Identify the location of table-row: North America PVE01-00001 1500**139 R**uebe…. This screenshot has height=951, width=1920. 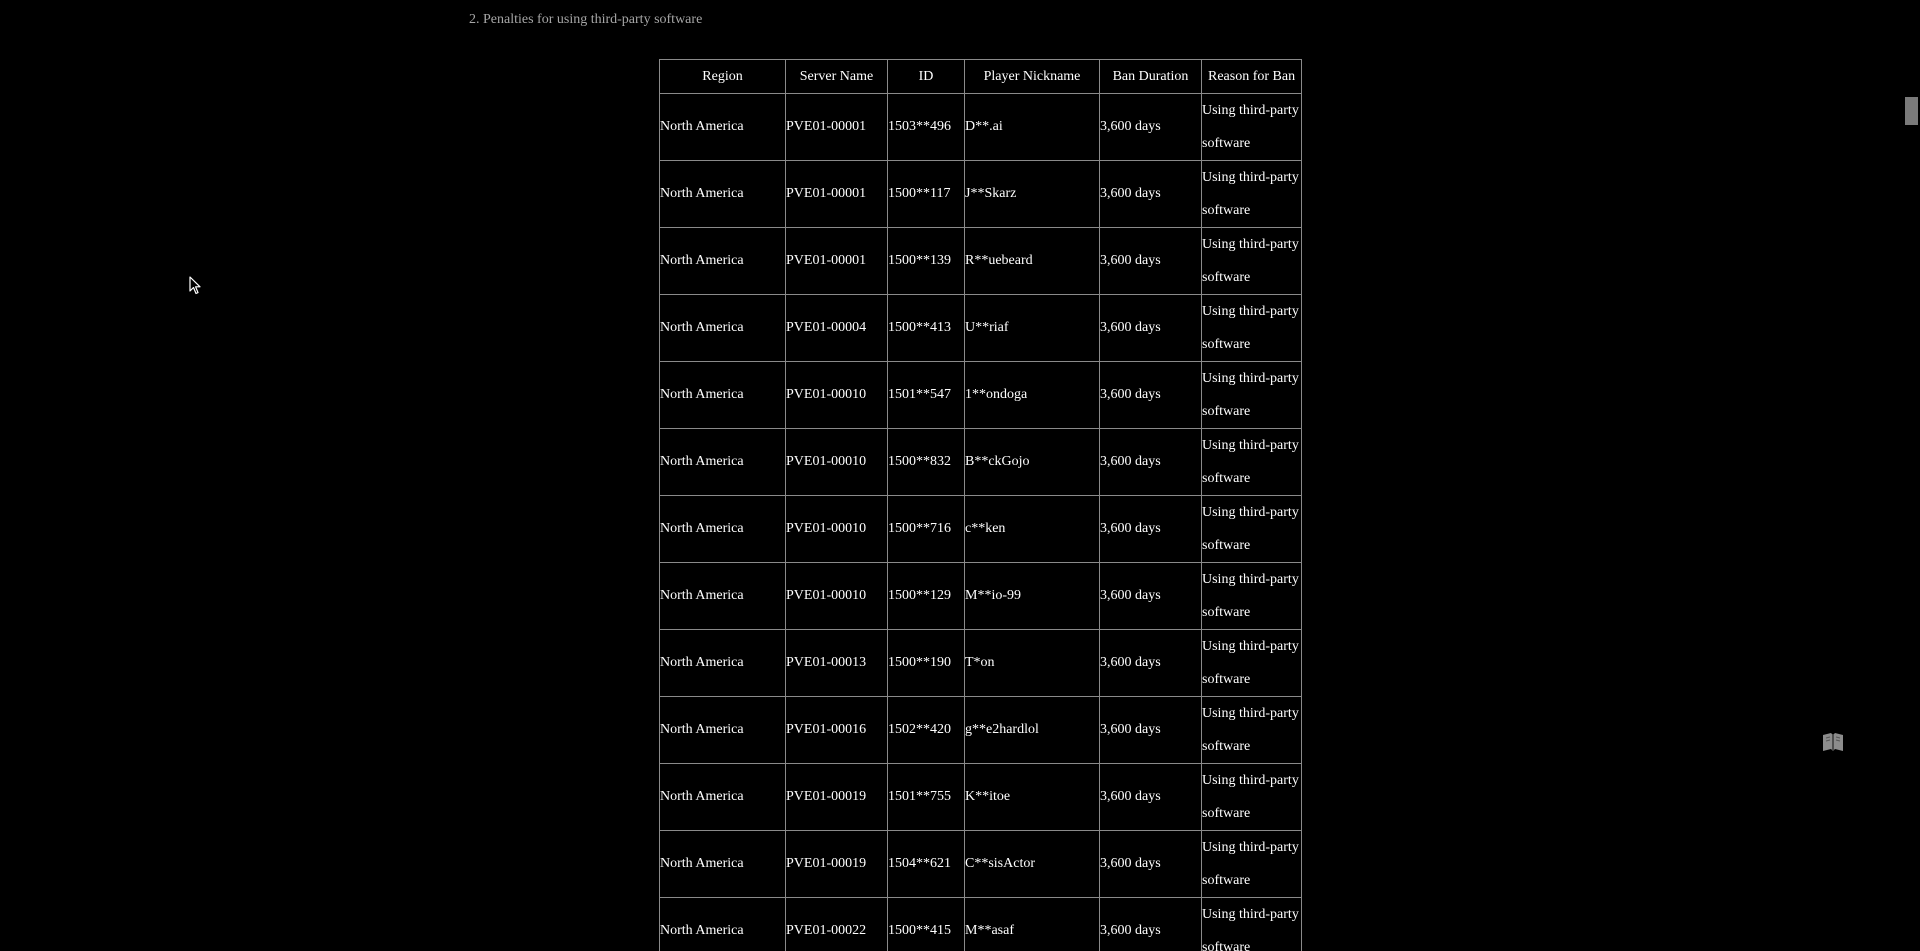
(981, 261).